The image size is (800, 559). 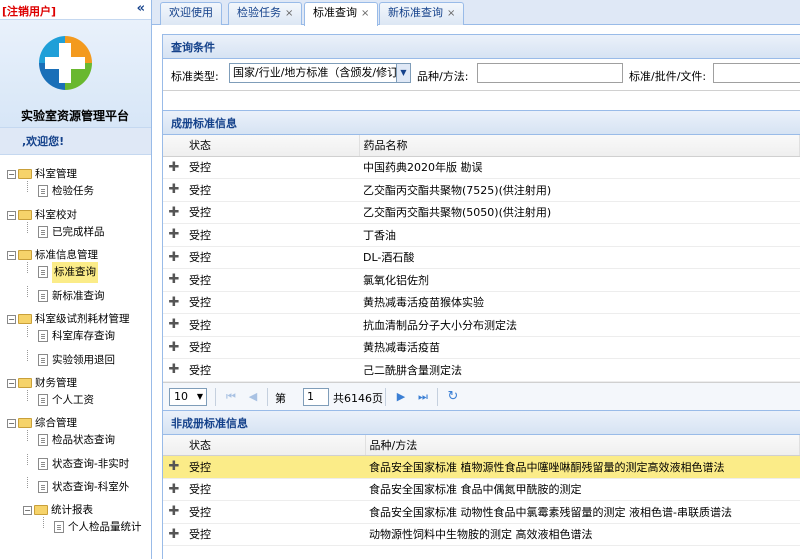 What do you see at coordinates (341, 14) in the screenshot?
I see `tab-2: 标准查询 ×` at bounding box center [341, 14].